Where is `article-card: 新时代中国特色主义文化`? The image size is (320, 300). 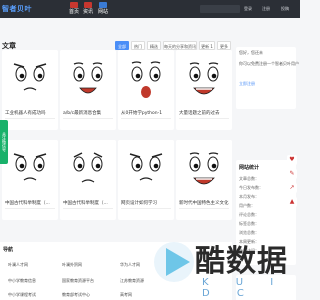
article-card: 新时代中国特色主义文化 is located at coordinates (204, 180).